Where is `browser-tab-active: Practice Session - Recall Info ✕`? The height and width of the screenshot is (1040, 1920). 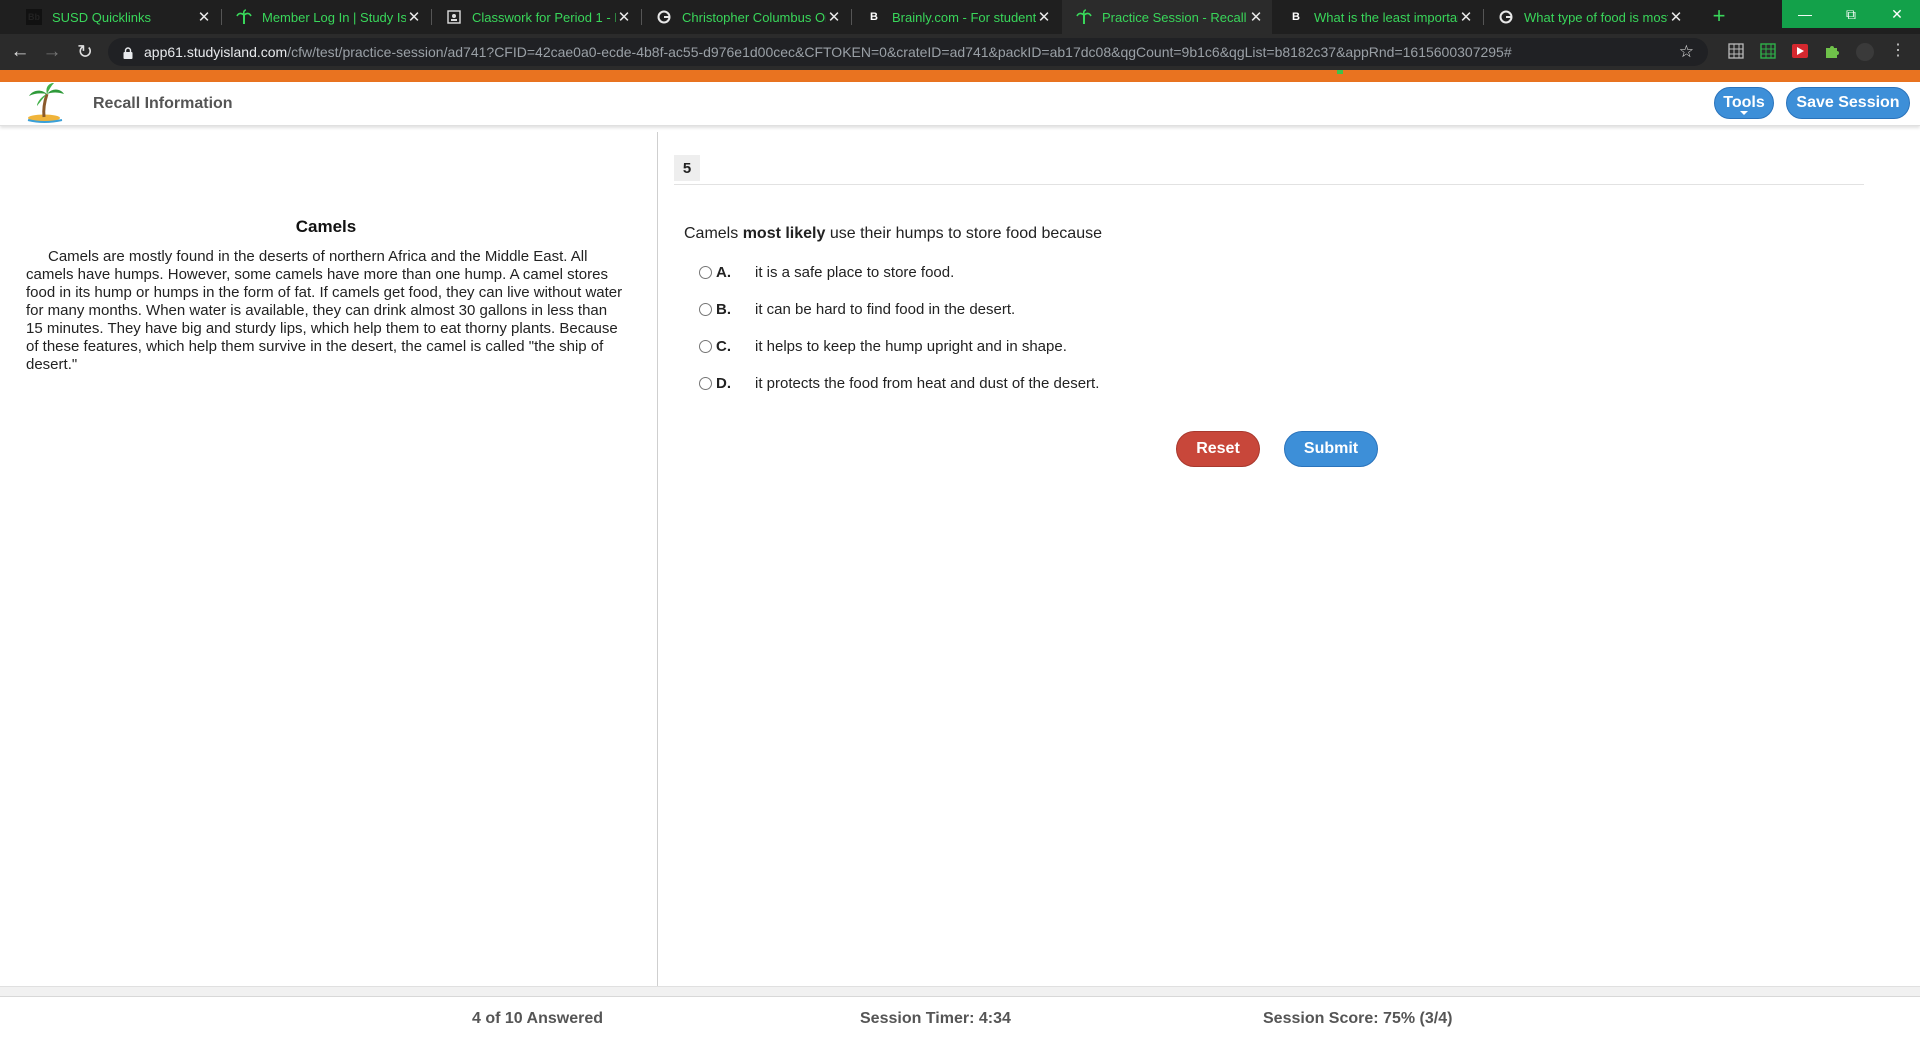 browser-tab-active: Practice Session - Recall Info ✕ is located at coordinates (1167, 17).